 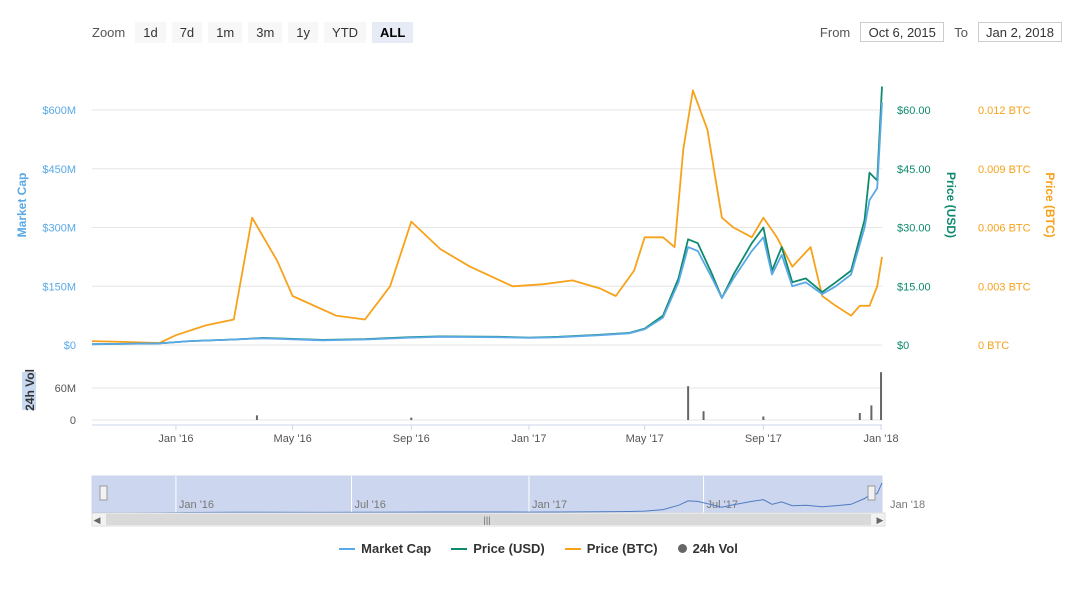 What do you see at coordinates (914, 287) in the screenshot?
I see `price-usd-tick-label: $15.00` at bounding box center [914, 287].